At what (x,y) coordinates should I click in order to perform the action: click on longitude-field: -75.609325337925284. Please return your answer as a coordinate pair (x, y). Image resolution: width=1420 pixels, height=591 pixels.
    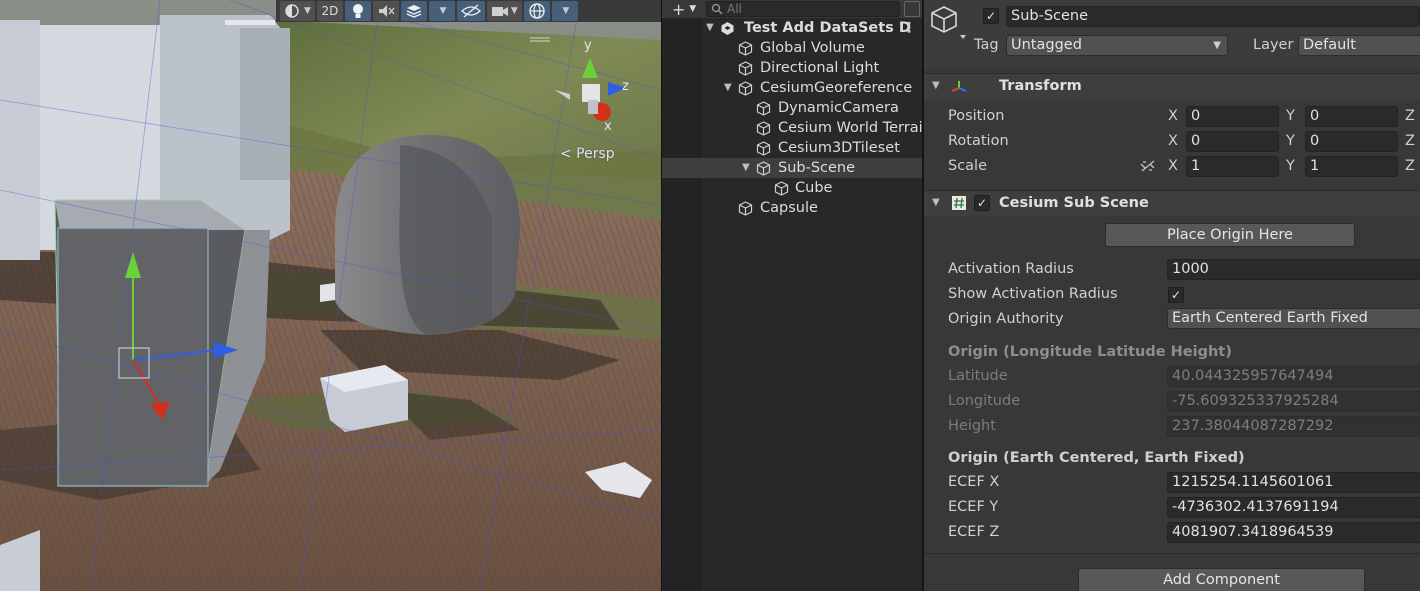
    Looking at the image, I should click on (1293, 401).